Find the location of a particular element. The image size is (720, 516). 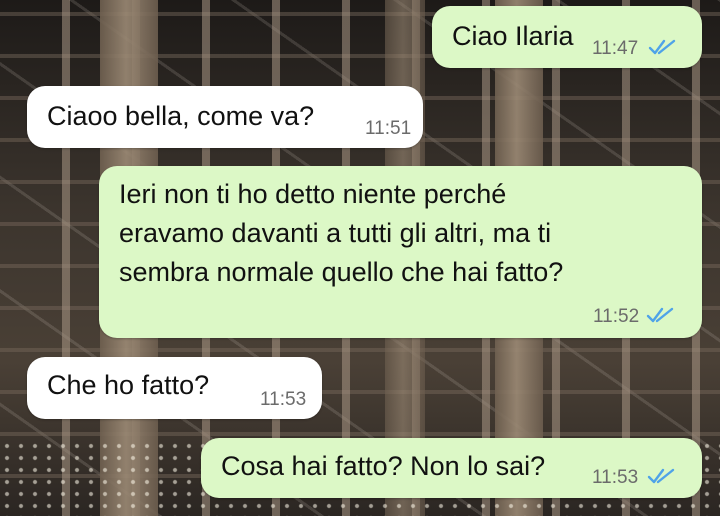

message-bubble-outgoing: Ciao Ilaria 11:47 is located at coordinates (567, 37).